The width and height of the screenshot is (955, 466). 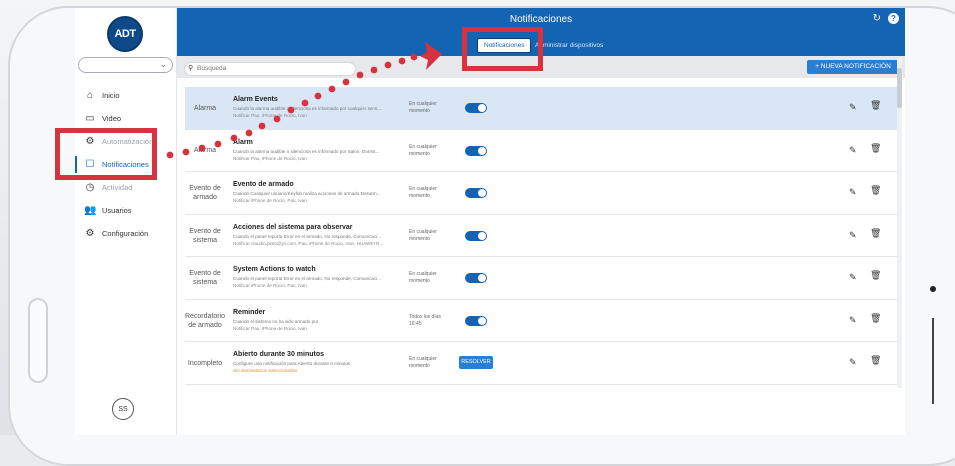 What do you see at coordinates (504, 45) in the screenshot?
I see `tab-notificaciones: Notificaciones` at bounding box center [504, 45].